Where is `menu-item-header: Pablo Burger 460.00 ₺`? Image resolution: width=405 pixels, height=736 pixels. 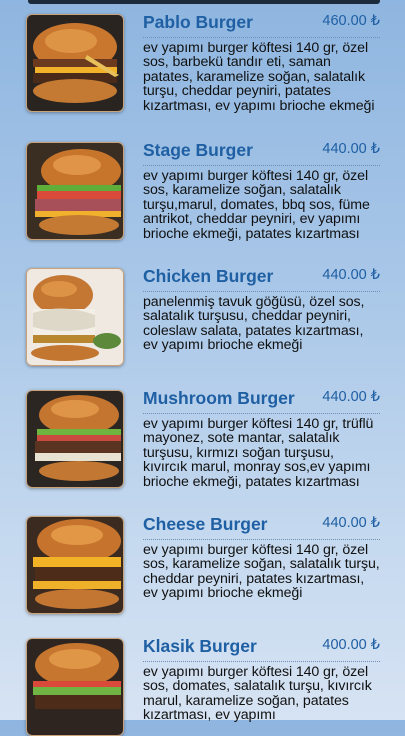
menu-item-header: Pablo Burger 460.00 ₺ is located at coordinates (261, 25).